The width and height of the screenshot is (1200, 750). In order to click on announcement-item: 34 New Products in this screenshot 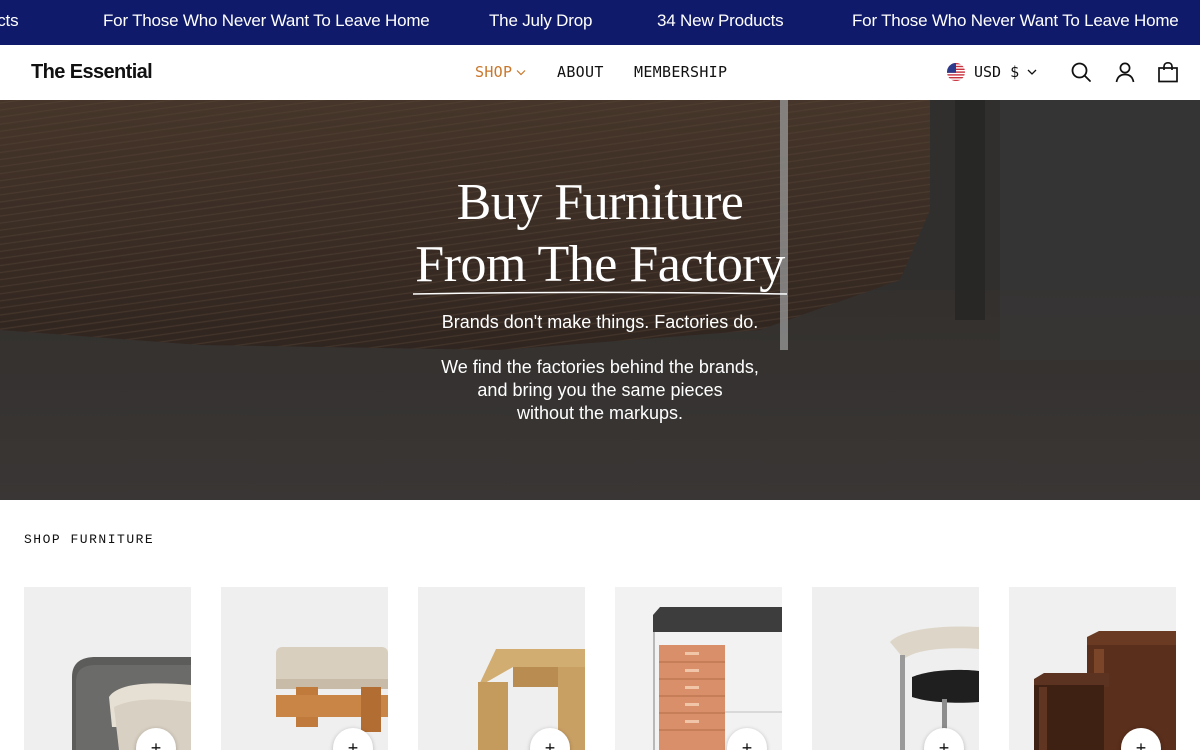, I will do `click(720, 20)`.